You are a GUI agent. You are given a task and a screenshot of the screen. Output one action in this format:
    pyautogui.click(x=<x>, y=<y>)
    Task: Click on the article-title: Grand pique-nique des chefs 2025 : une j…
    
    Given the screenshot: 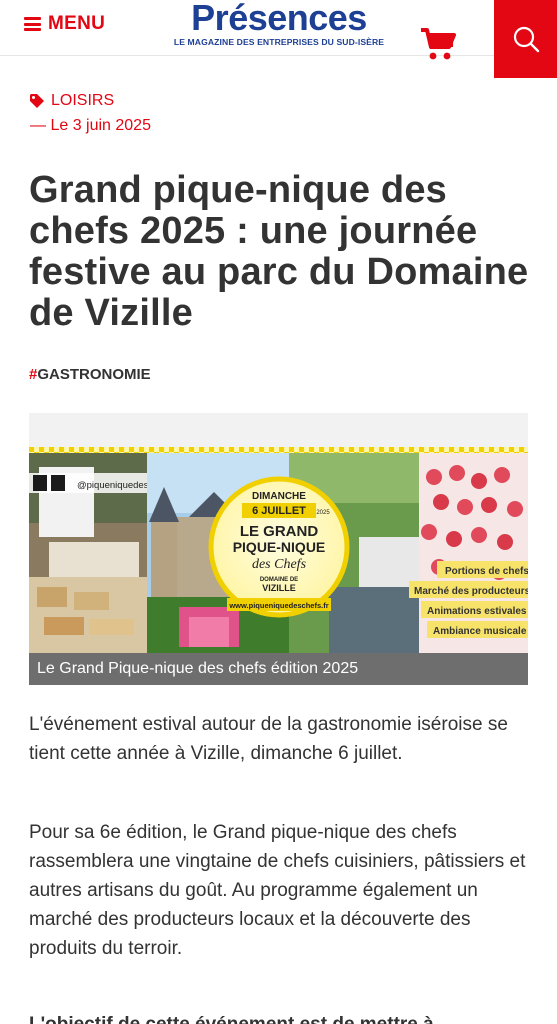 What is the action you would take?
    pyautogui.click(x=279, y=251)
    